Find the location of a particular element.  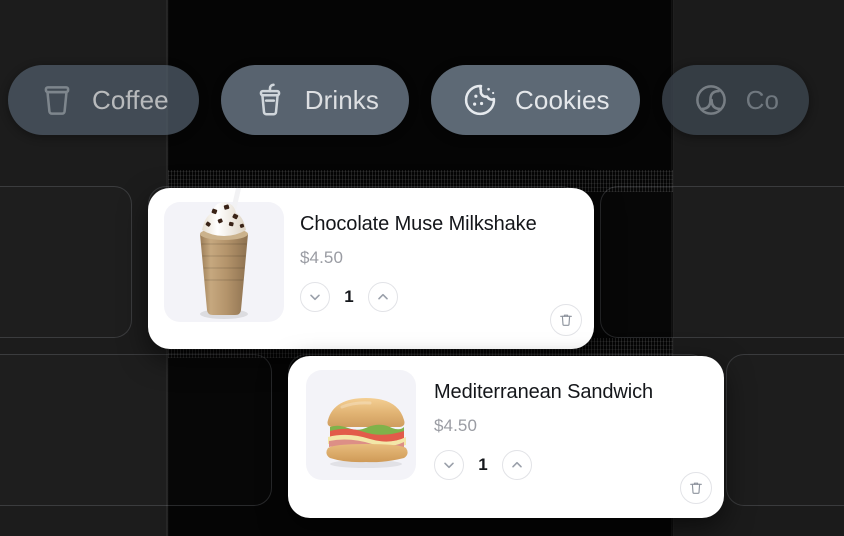

cart-item-details: Mediterranean Sandwich $4.50 1 is located at coordinates (570, 425).